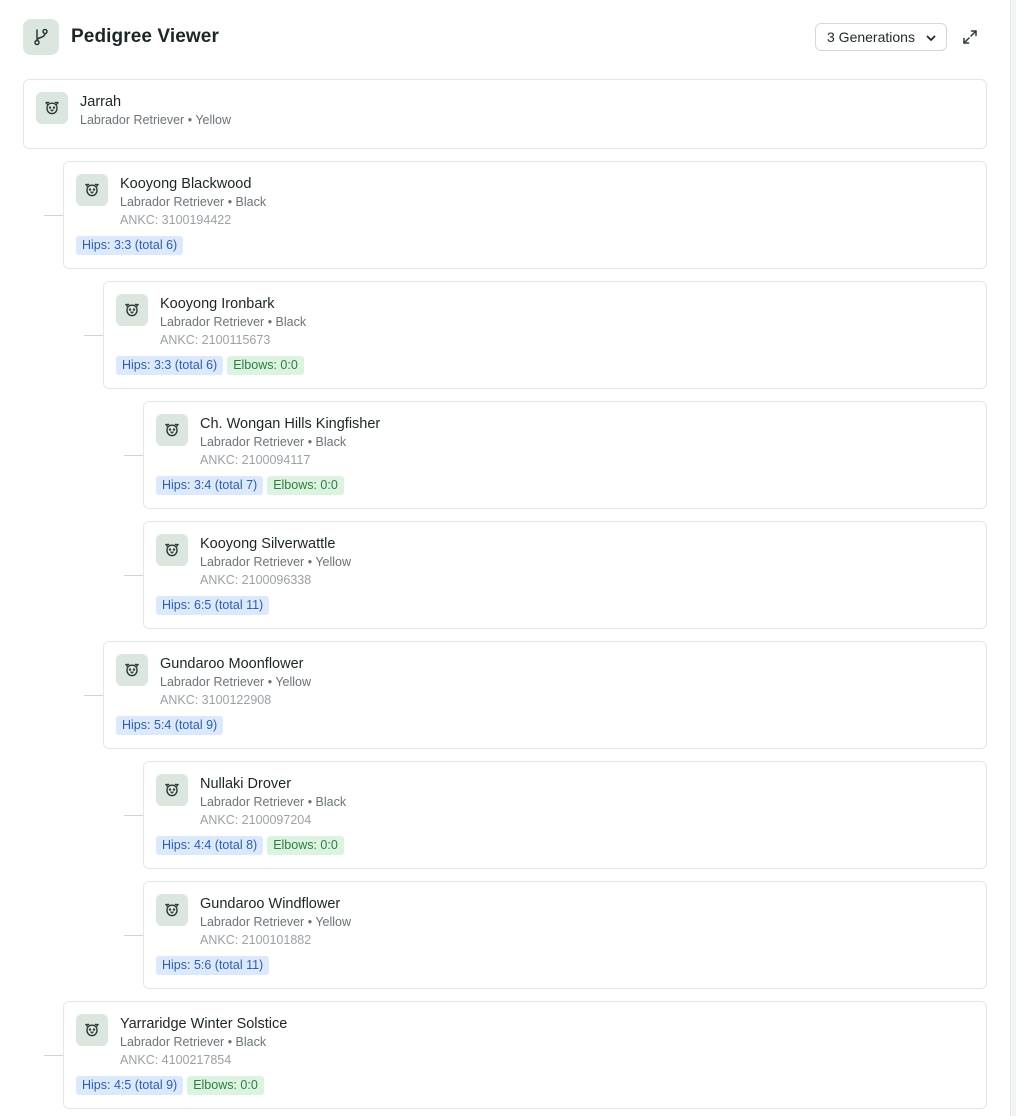 The image size is (1016, 1116). I want to click on health-badges: Hips: 3:3 (total 6) Elbows: 0:0, so click(210, 365).